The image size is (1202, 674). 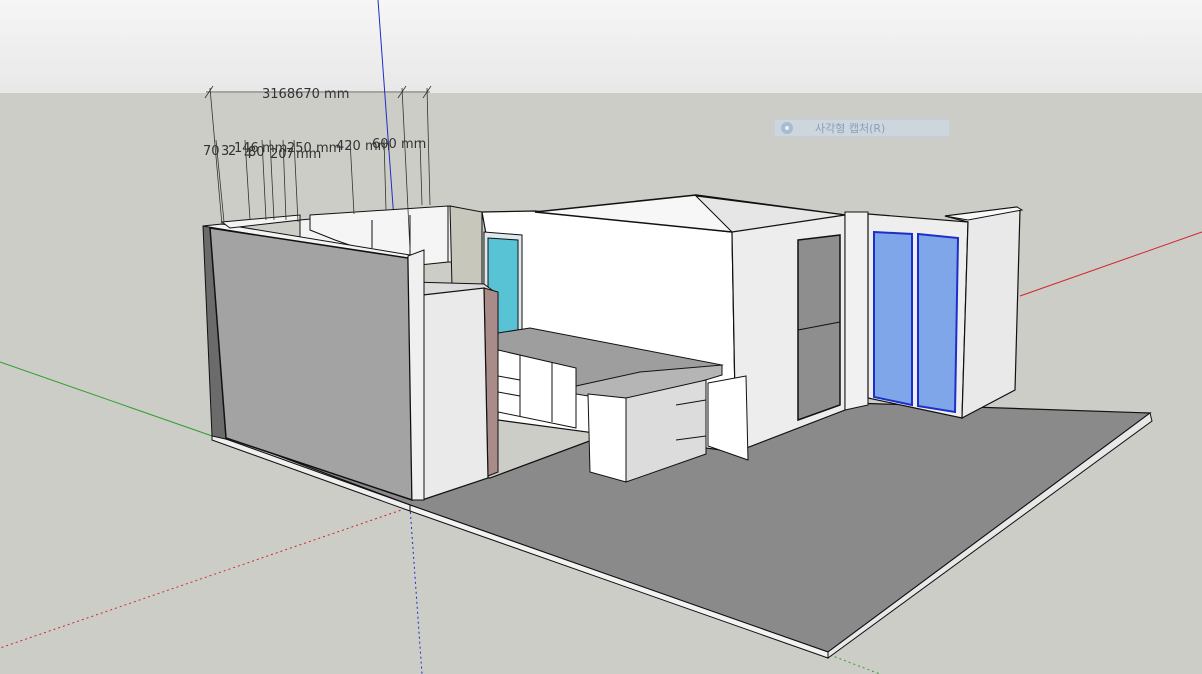 I want to click on green-axis-dotted, so click(x=855, y=664).